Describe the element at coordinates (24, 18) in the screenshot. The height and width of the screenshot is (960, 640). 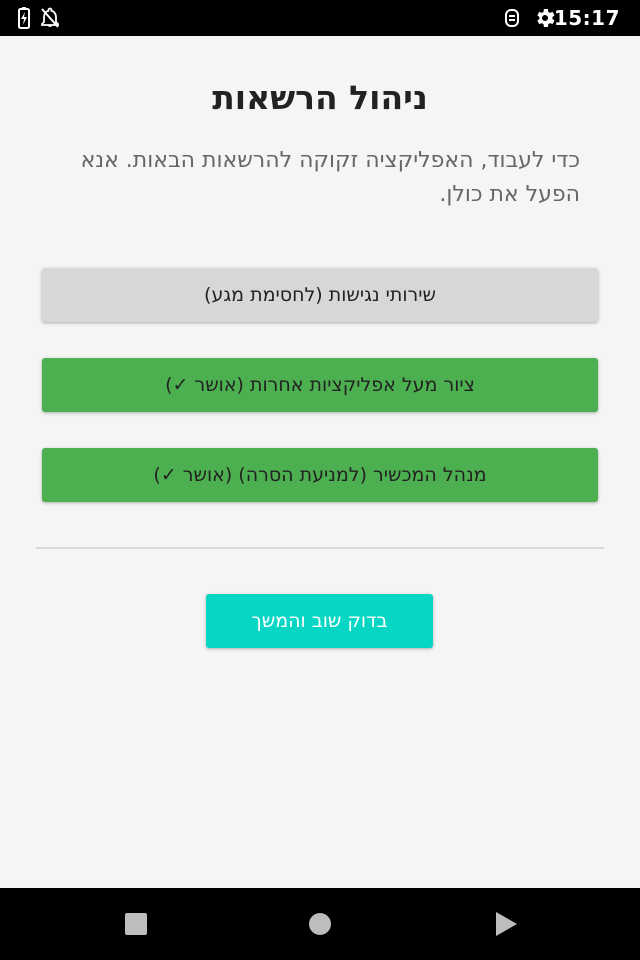
I see `battery-charging-icon` at that location.